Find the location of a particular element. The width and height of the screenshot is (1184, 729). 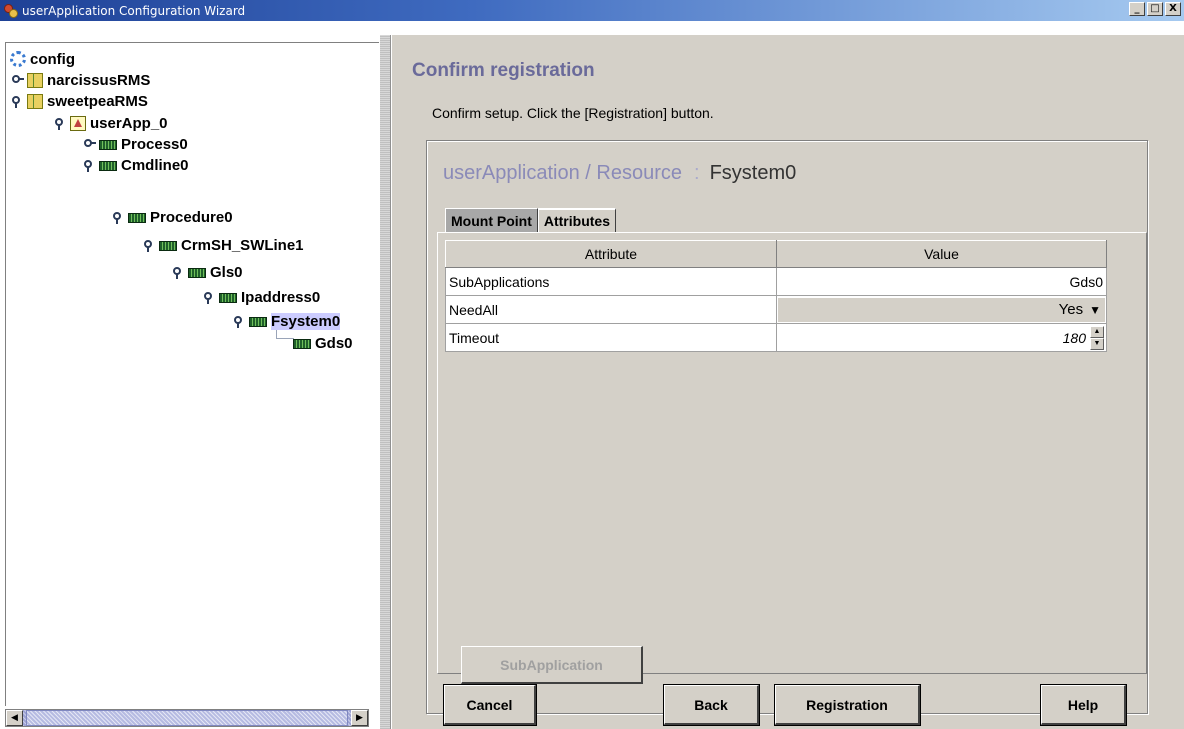

scroll-left-icon: ◀ is located at coordinates (14, 718).